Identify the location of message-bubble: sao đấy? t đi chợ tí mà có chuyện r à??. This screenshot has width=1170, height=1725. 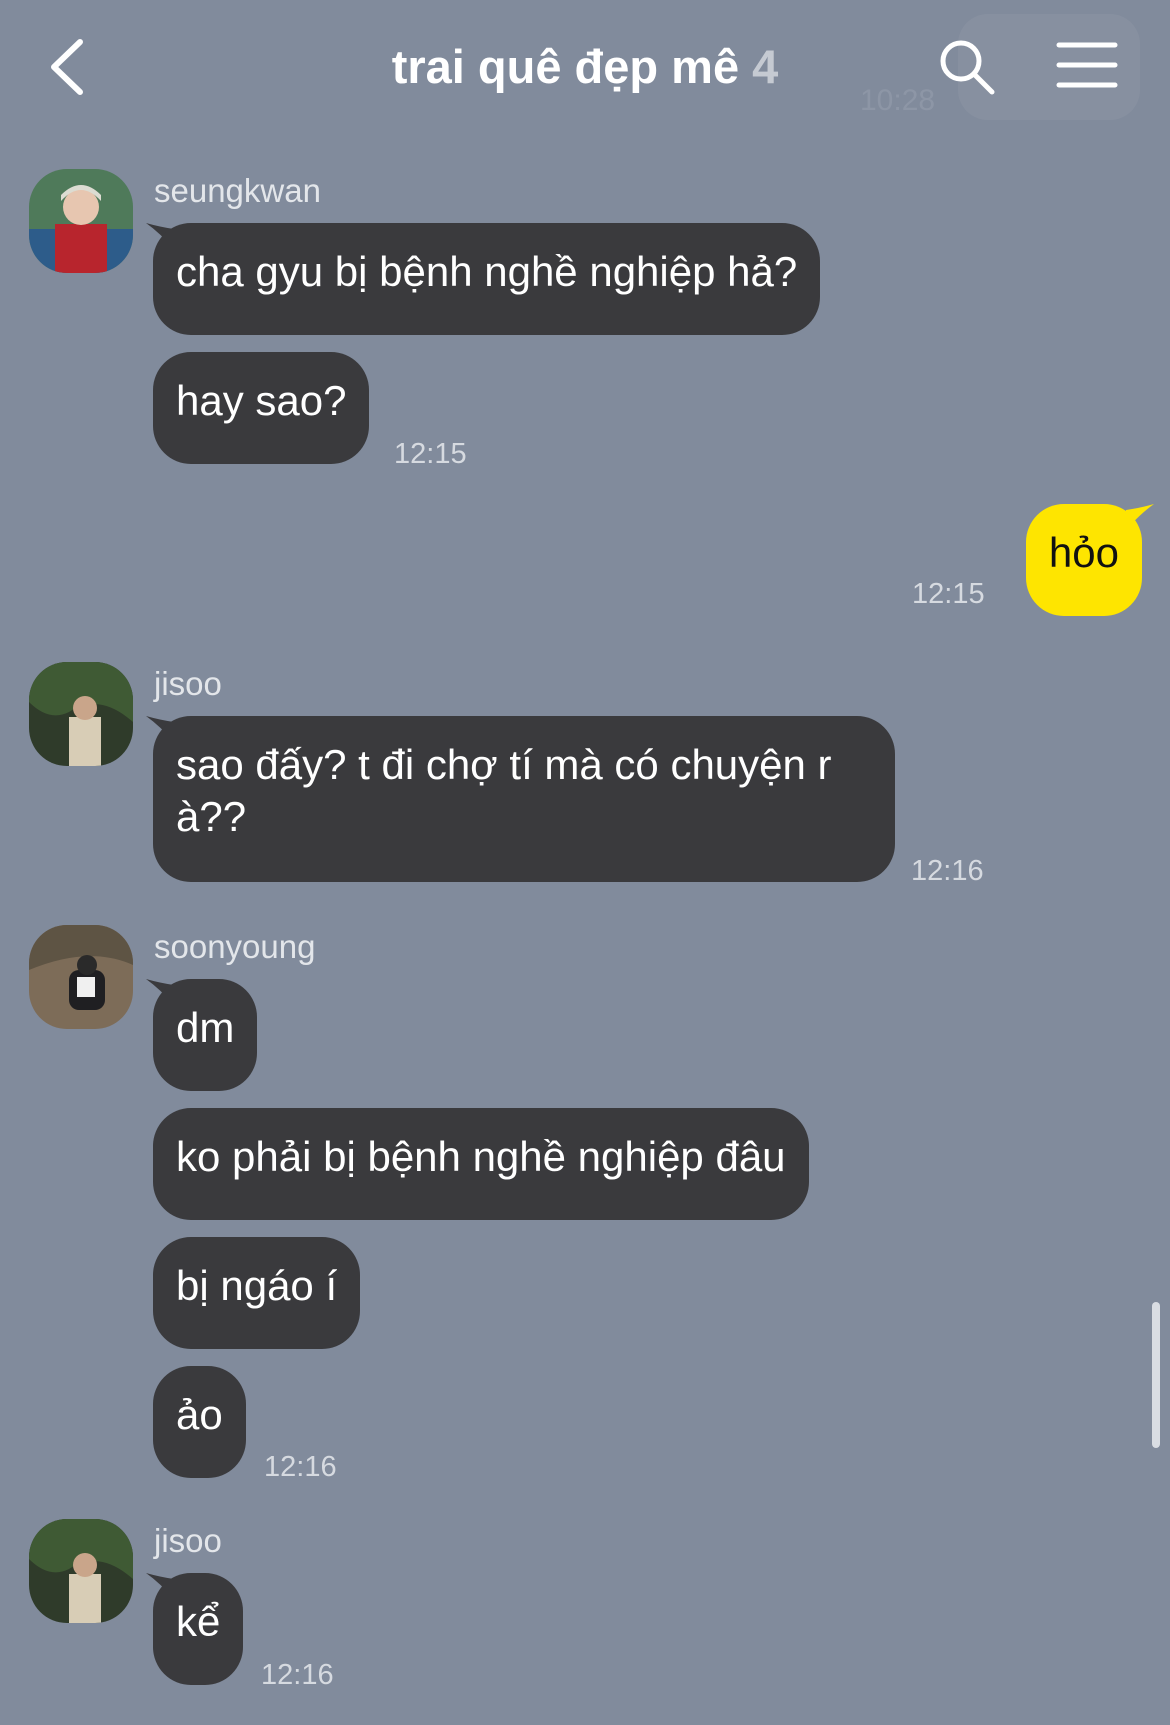
(524, 799).